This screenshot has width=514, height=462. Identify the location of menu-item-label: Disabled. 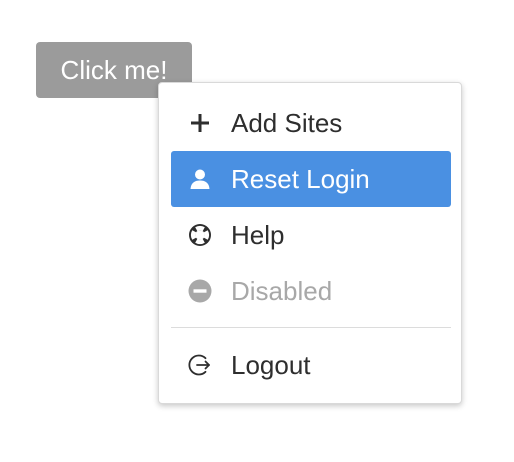
(282, 290).